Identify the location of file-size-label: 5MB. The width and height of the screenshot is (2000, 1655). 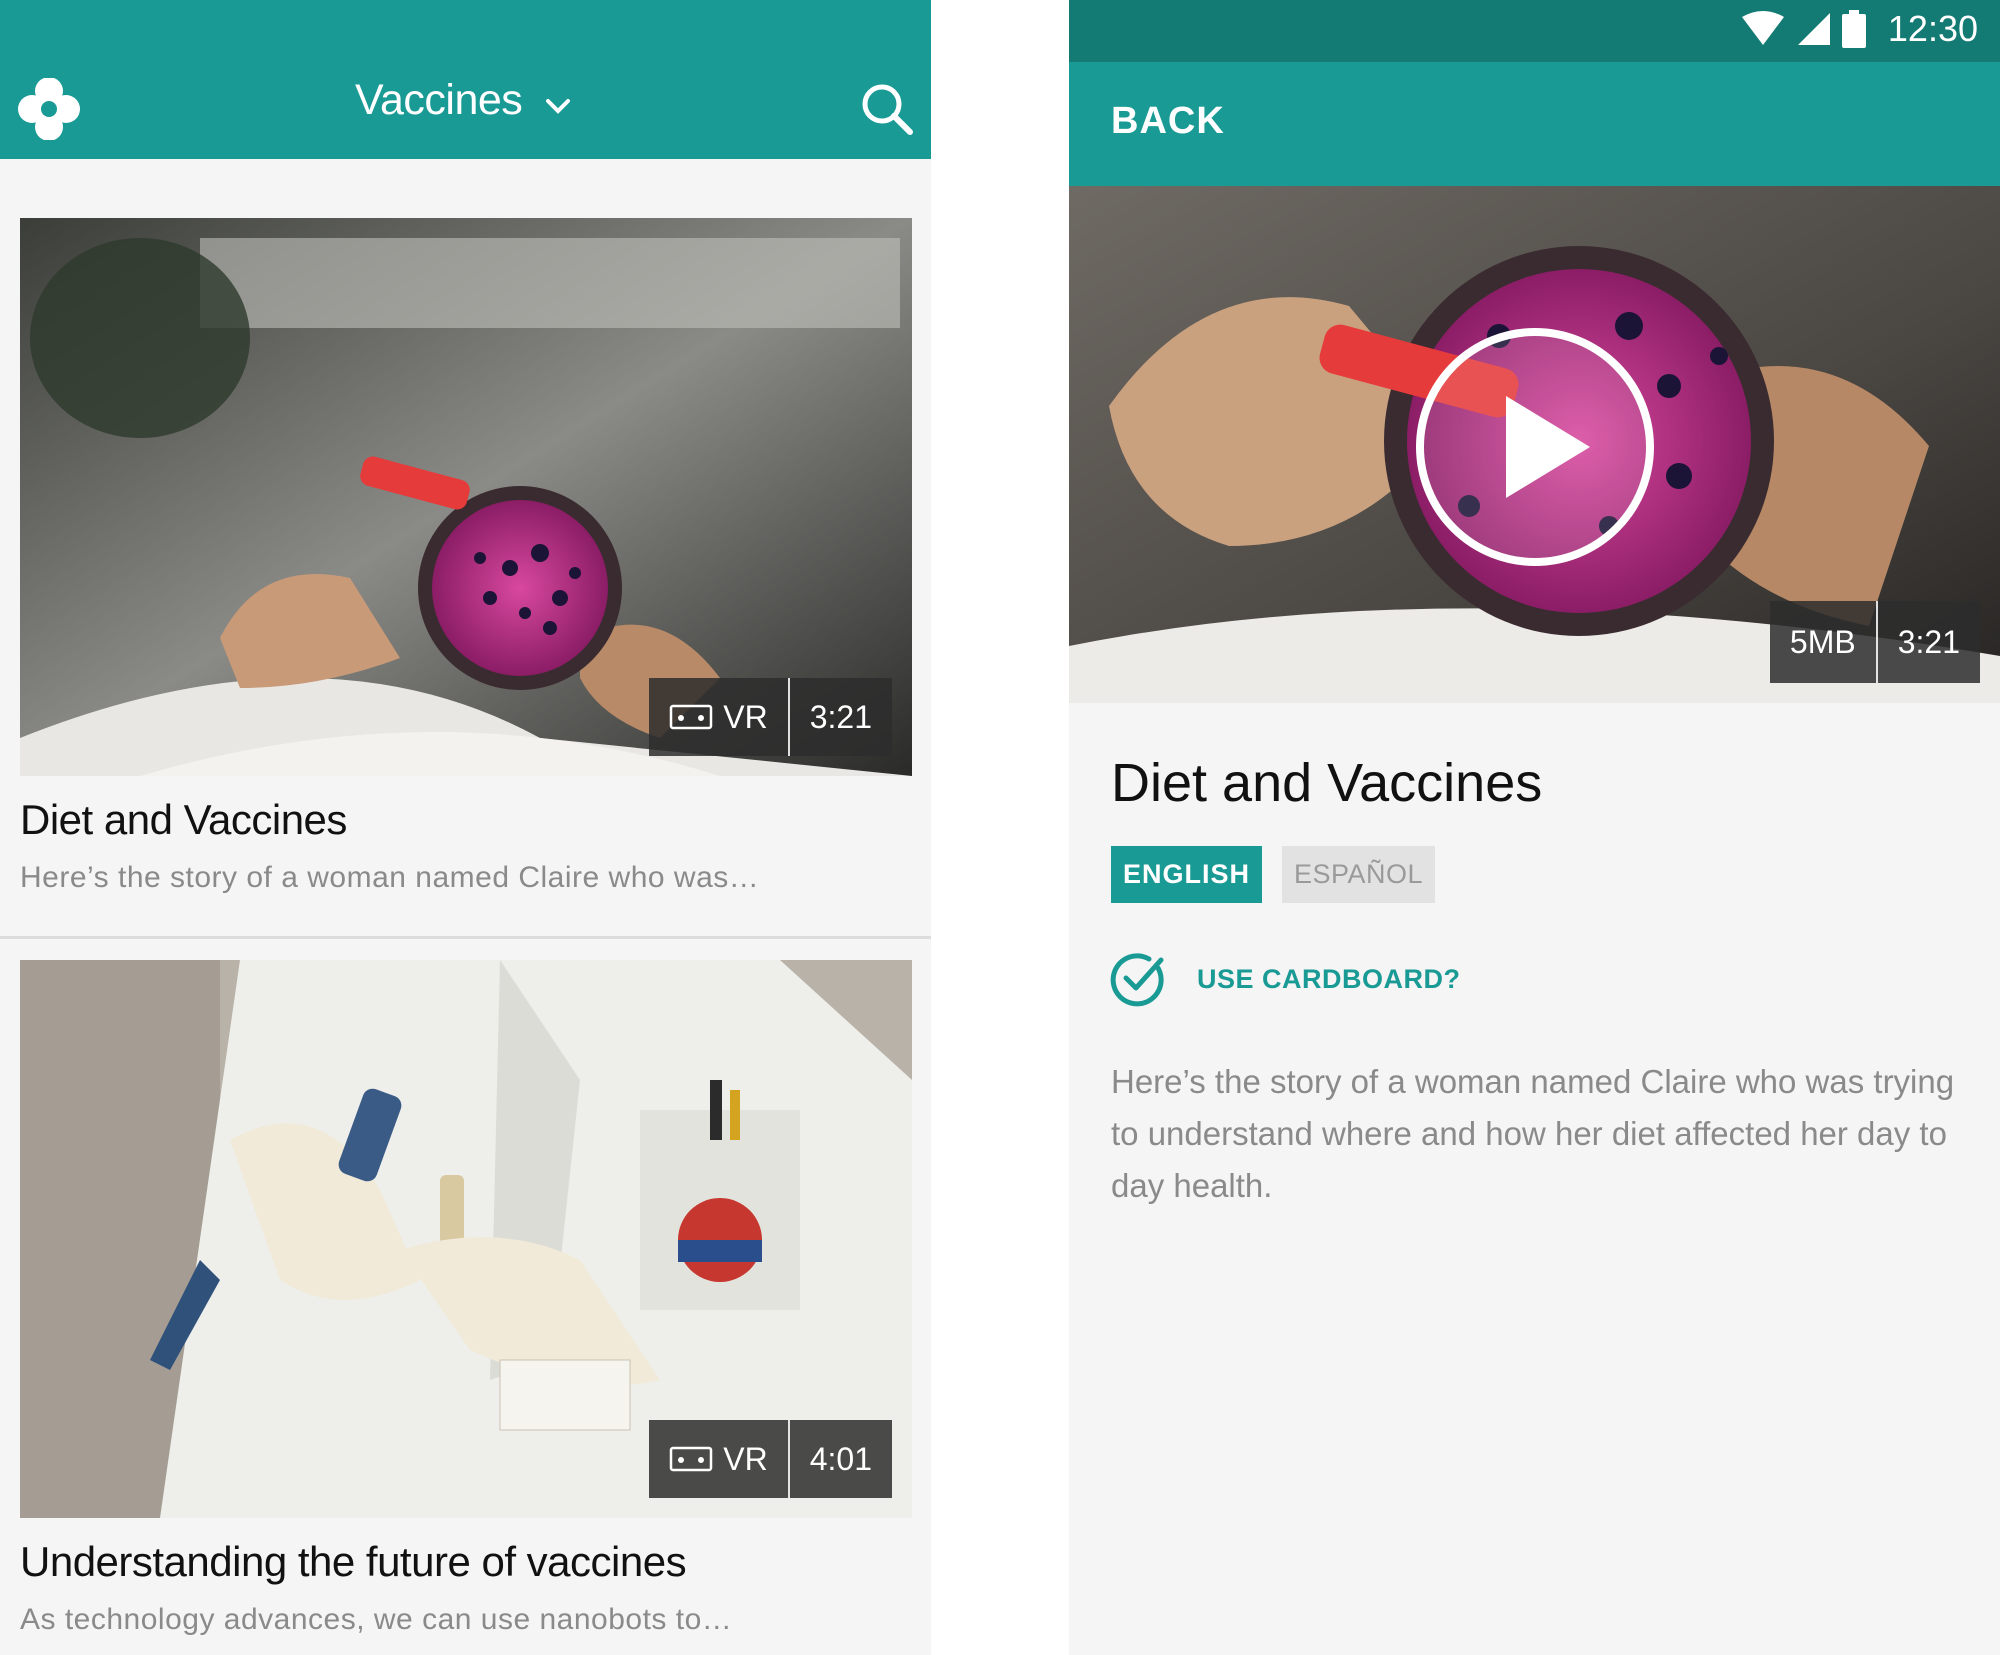
(1822, 641).